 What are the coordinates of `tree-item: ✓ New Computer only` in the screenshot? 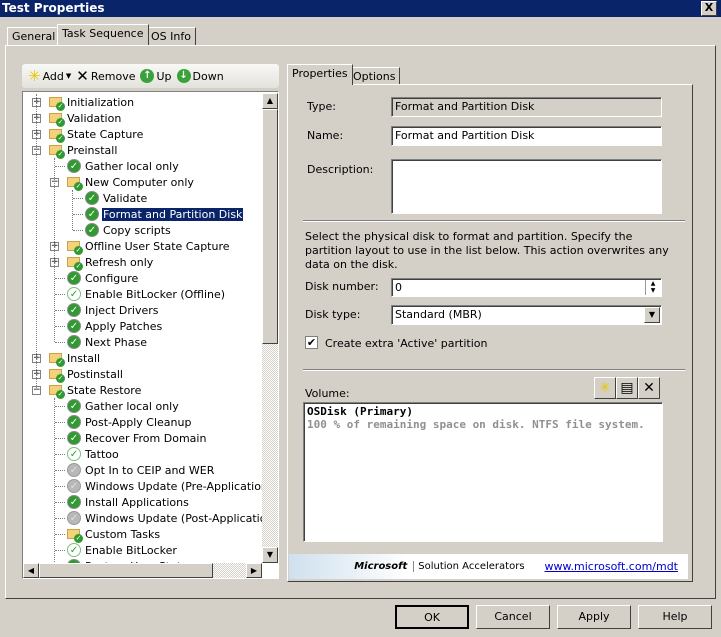 It's located at (130, 182).